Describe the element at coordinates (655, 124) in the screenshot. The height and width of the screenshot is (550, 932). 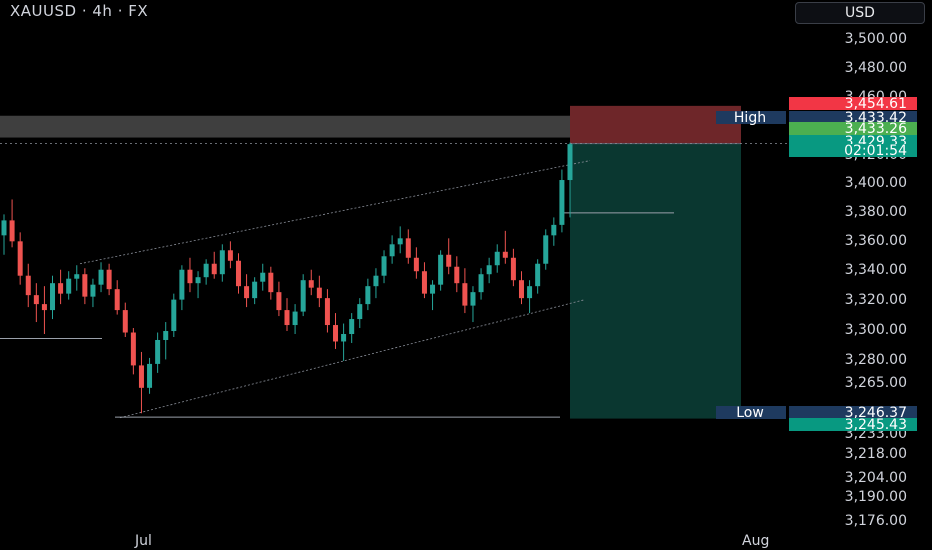
I see `stop-loss-zone` at that location.